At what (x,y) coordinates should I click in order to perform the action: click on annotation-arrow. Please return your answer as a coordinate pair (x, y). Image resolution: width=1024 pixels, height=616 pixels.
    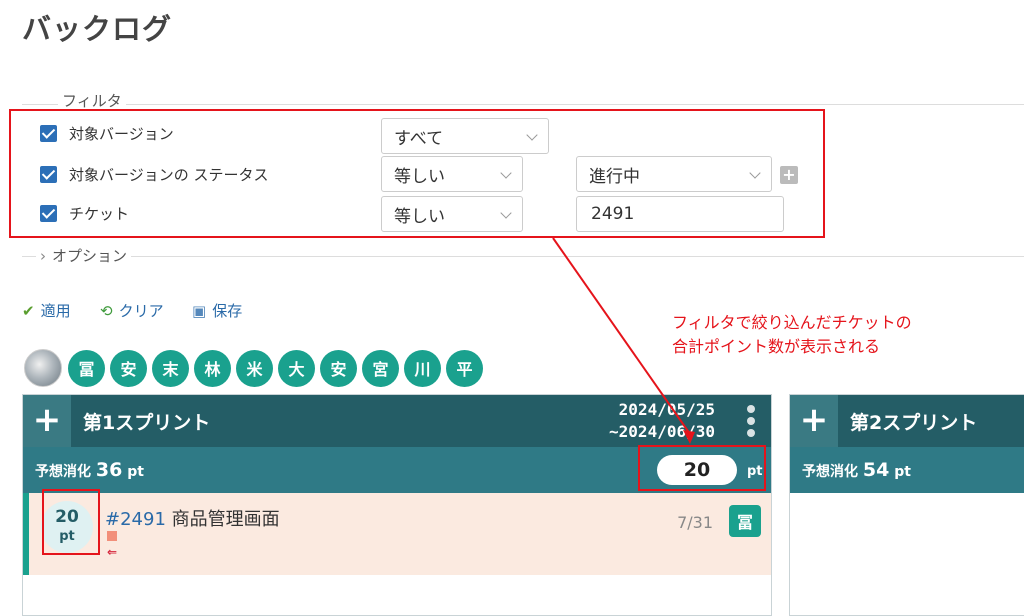
    Looking at the image, I should click on (623, 340).